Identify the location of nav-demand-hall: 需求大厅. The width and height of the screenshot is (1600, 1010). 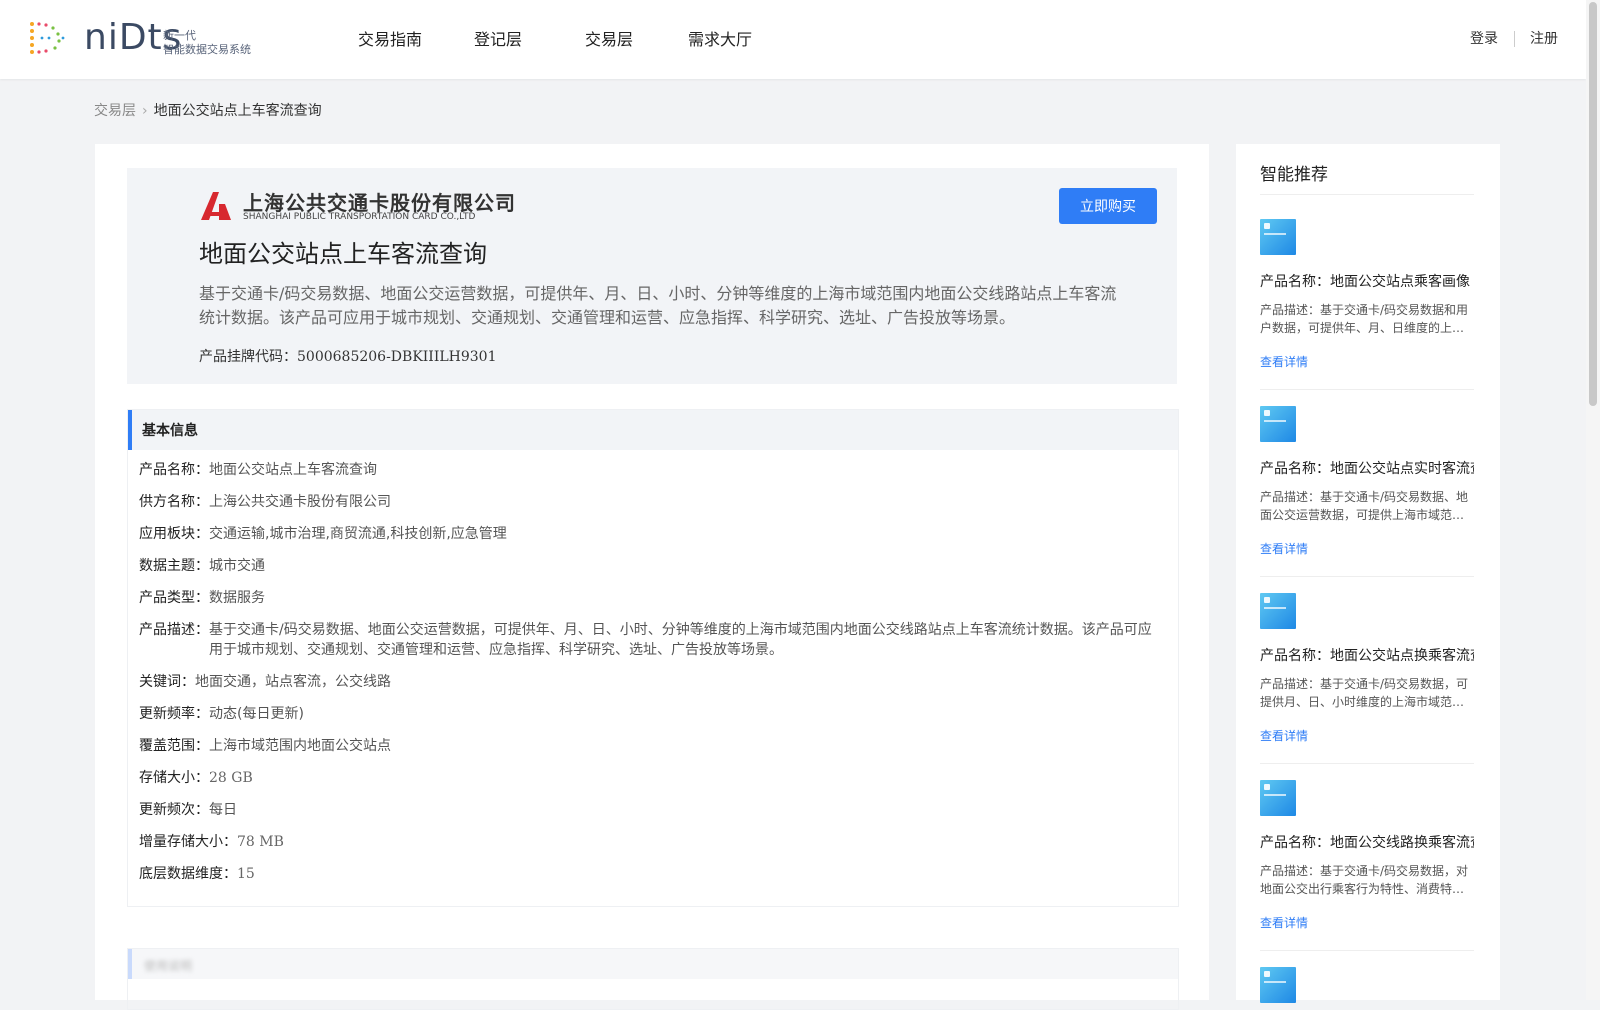
(720, 39).